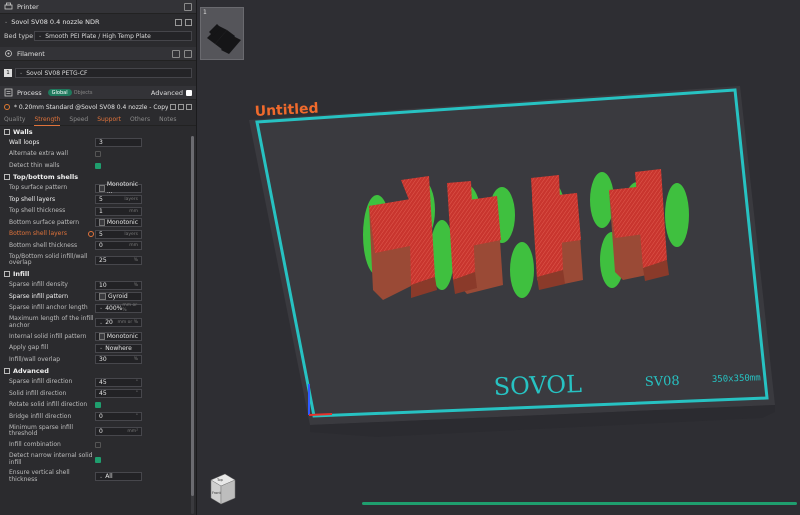 This screenshot has width=800, height=515. I want to click on bottom-pattern-option: Bottom surface pattern Monotonic, so click(98, 223).